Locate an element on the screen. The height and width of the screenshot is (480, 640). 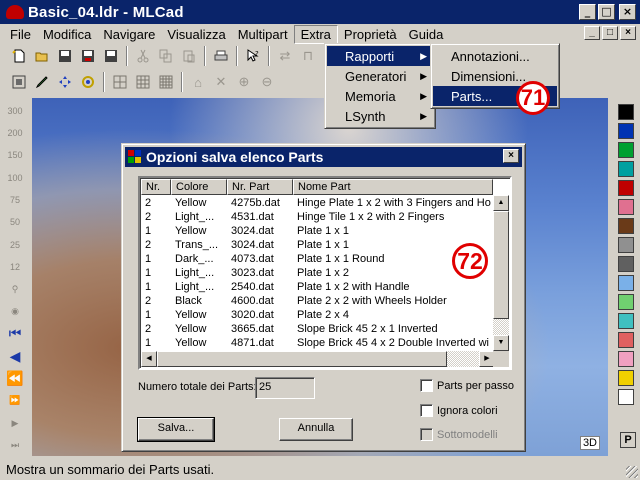
view-mode-label: 3D is located at coordinates (589, 443).